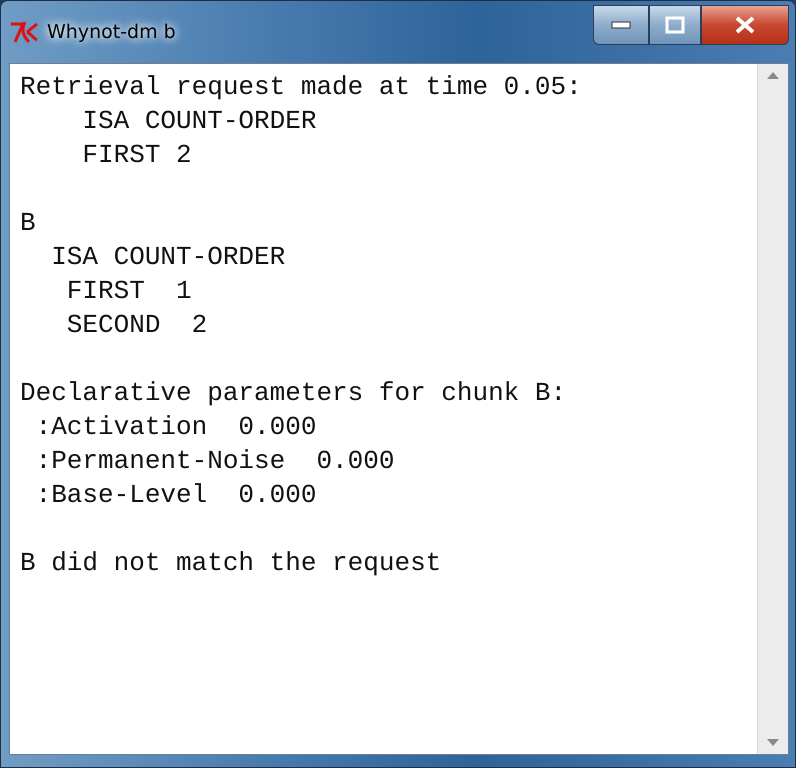 This screenshot has height=768, width=796. I want to click on maximize-button, so click(675, 25).